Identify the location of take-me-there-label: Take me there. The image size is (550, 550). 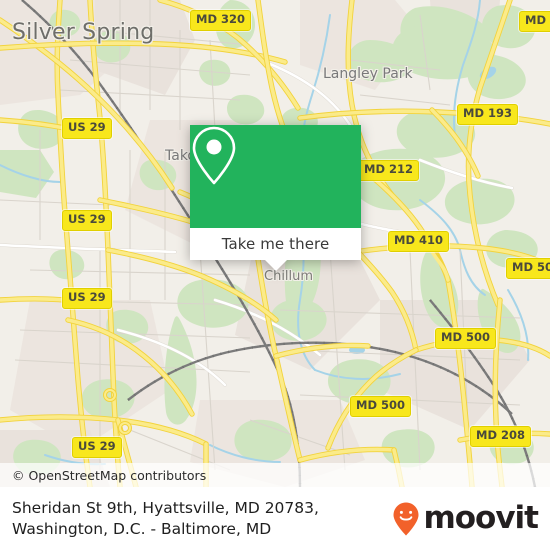
(275, 244).